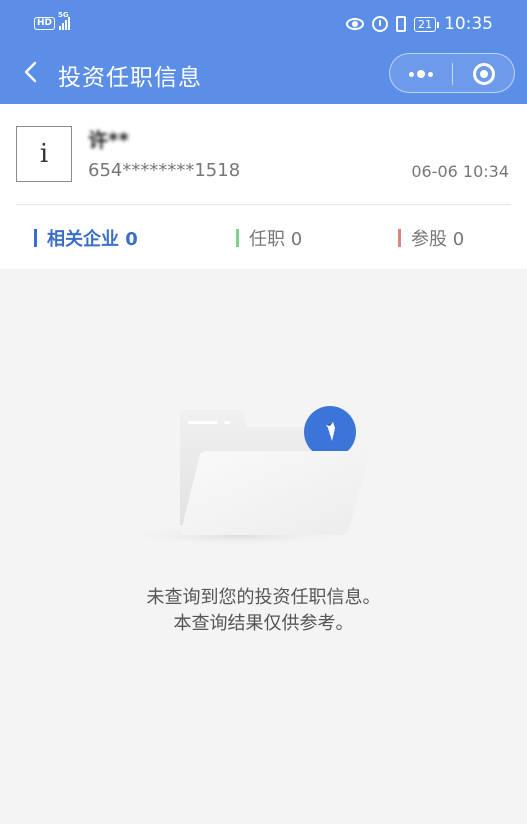  What do you see at coordinates (263, 623) in the screenshot?
I see `empty-disclaimer: 本查询结果仅供参考。` at bounding box center [263, 623].